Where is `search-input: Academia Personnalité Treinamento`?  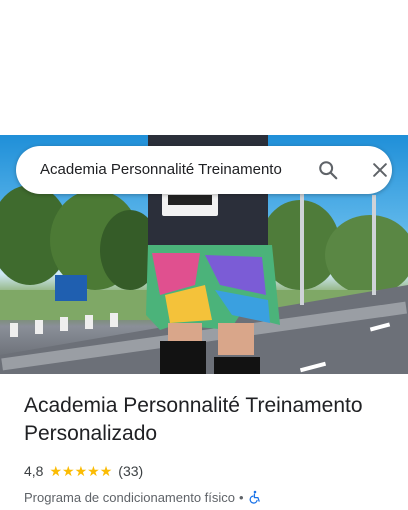
search-input: Academia Personnalité Treinamento is located at coordinates (161, 170).